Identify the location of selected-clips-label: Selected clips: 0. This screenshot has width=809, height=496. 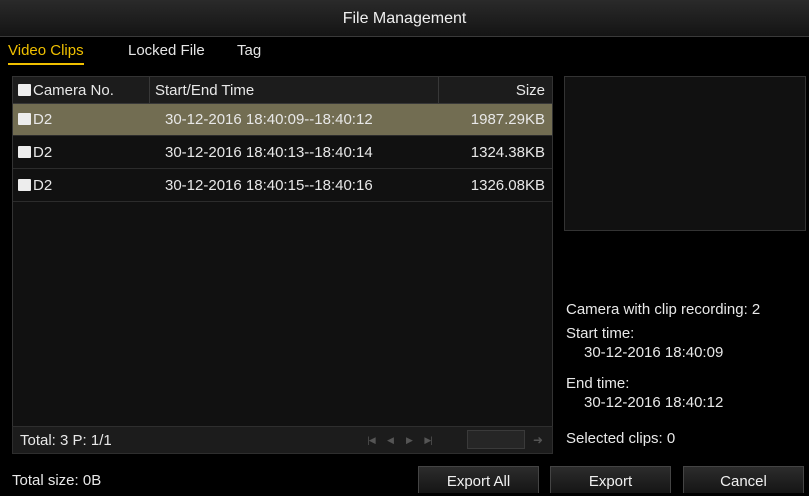
(621, 438).